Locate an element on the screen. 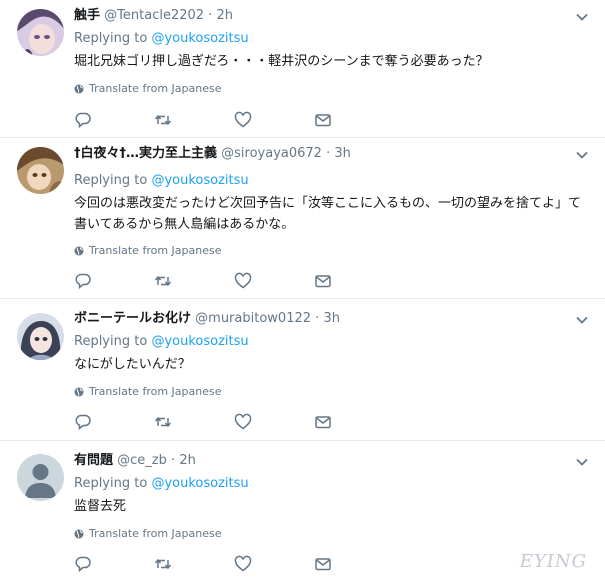 This screenshot has width=605, height=581. display-name: 有問題 is located at coordinates (93, 460).